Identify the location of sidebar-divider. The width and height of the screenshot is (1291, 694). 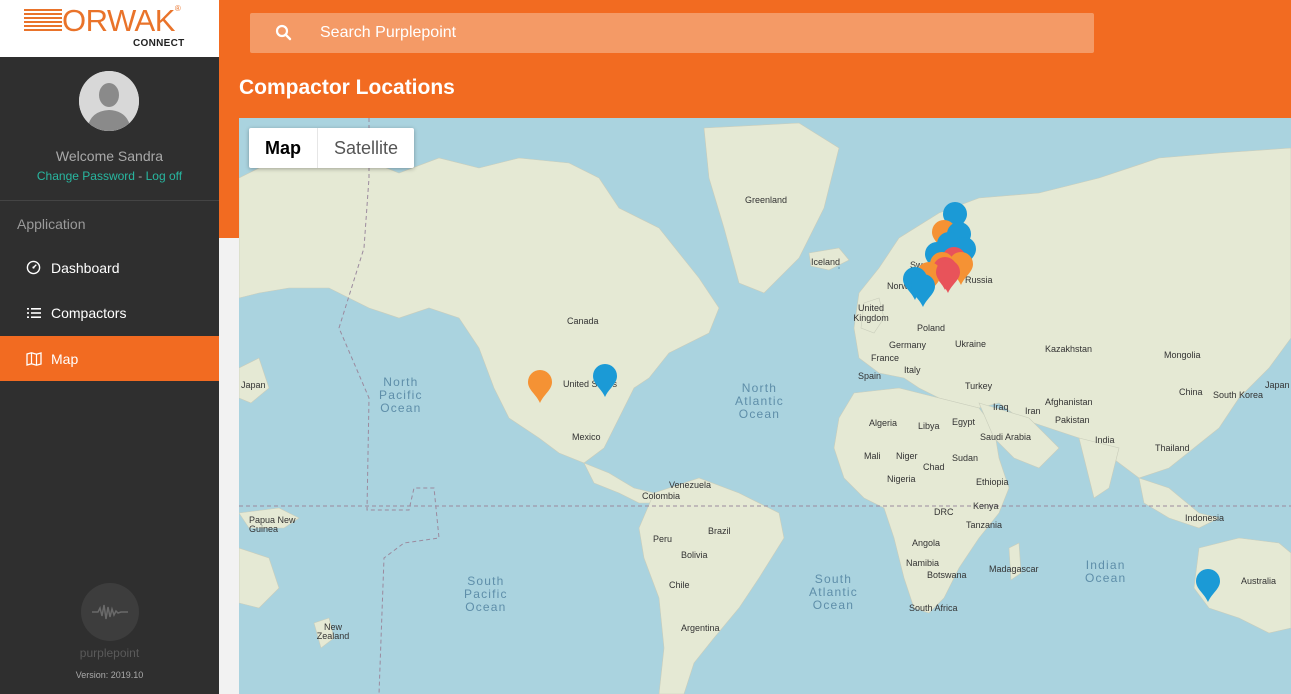
(109, 200).